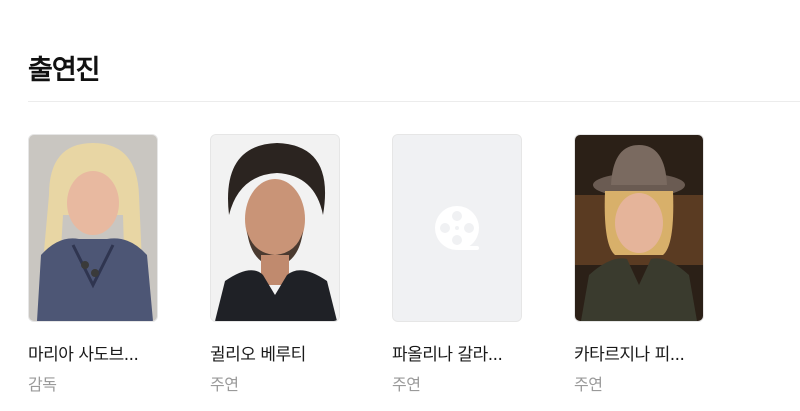 The width and height of the screenshot is (800, 411). What do you see at coordinates (42, 384) in the screenshot?
I see `cast-role: 감독` at bounding box center [42, 384].